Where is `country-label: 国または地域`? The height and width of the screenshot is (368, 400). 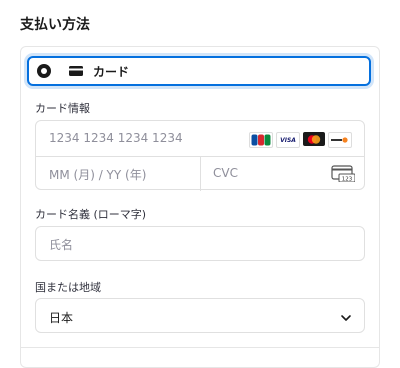
country-label: 国または地域 is located at coordinates (68, 287).